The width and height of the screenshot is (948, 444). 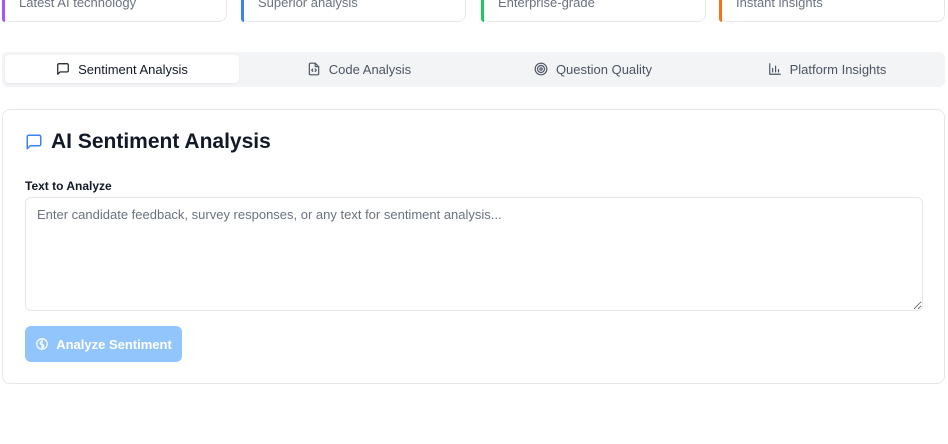 I want to click on panel-title-text: AI Sentiment Analysis, so click(x=161, y=141).